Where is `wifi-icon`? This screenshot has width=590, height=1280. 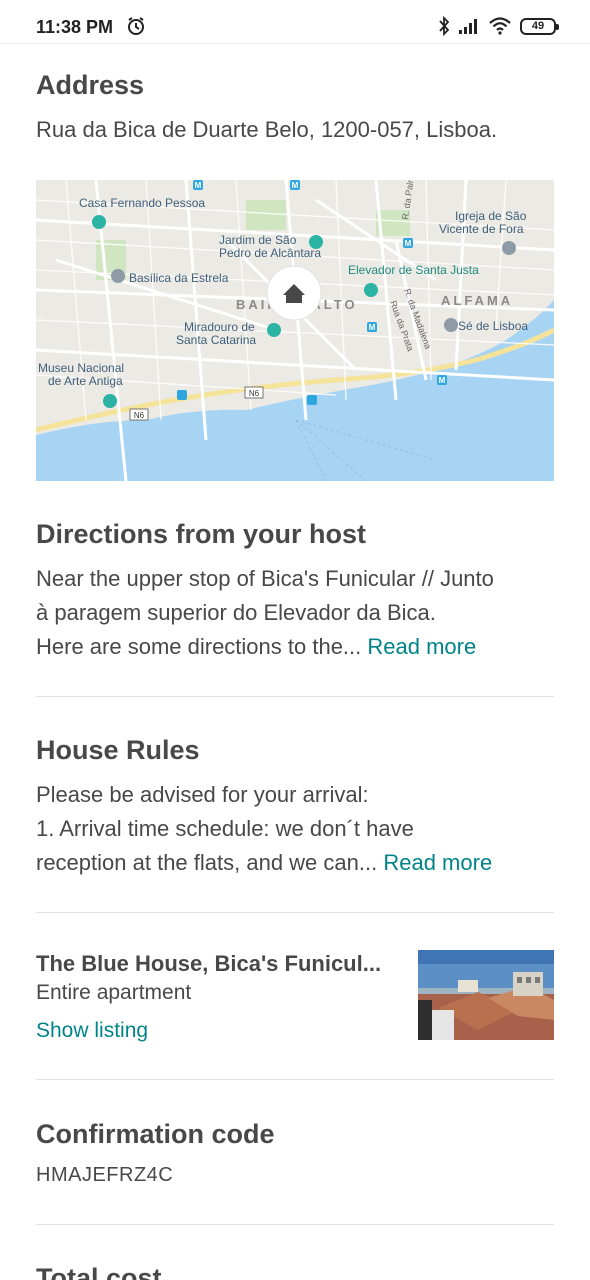 wifi-icon is located at coordinates (500, 26).